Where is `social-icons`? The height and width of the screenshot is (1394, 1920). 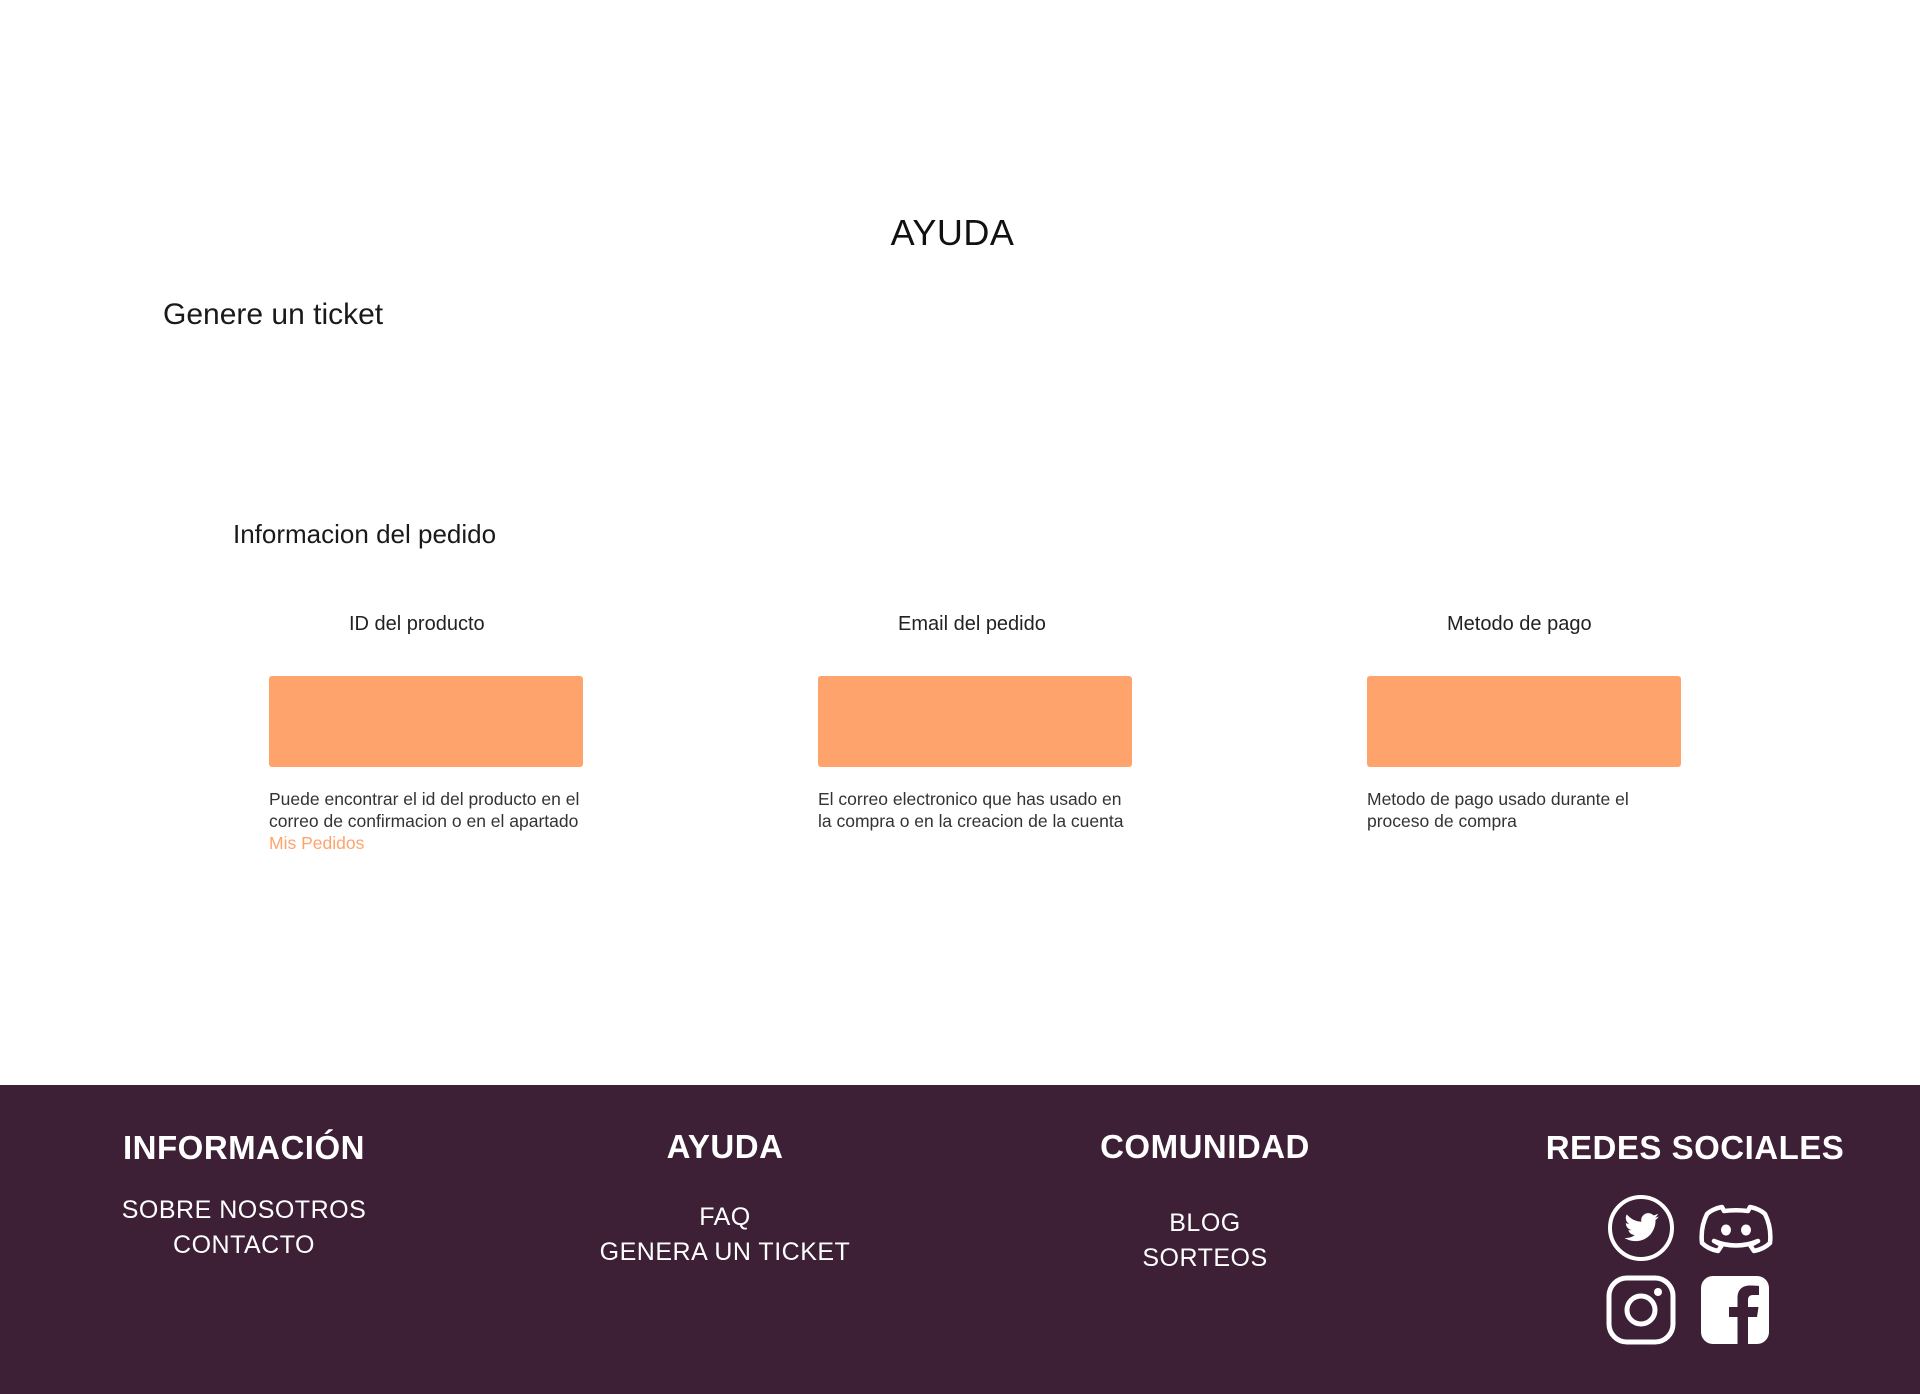
social-icons is located at coordinates (1692, 1273).